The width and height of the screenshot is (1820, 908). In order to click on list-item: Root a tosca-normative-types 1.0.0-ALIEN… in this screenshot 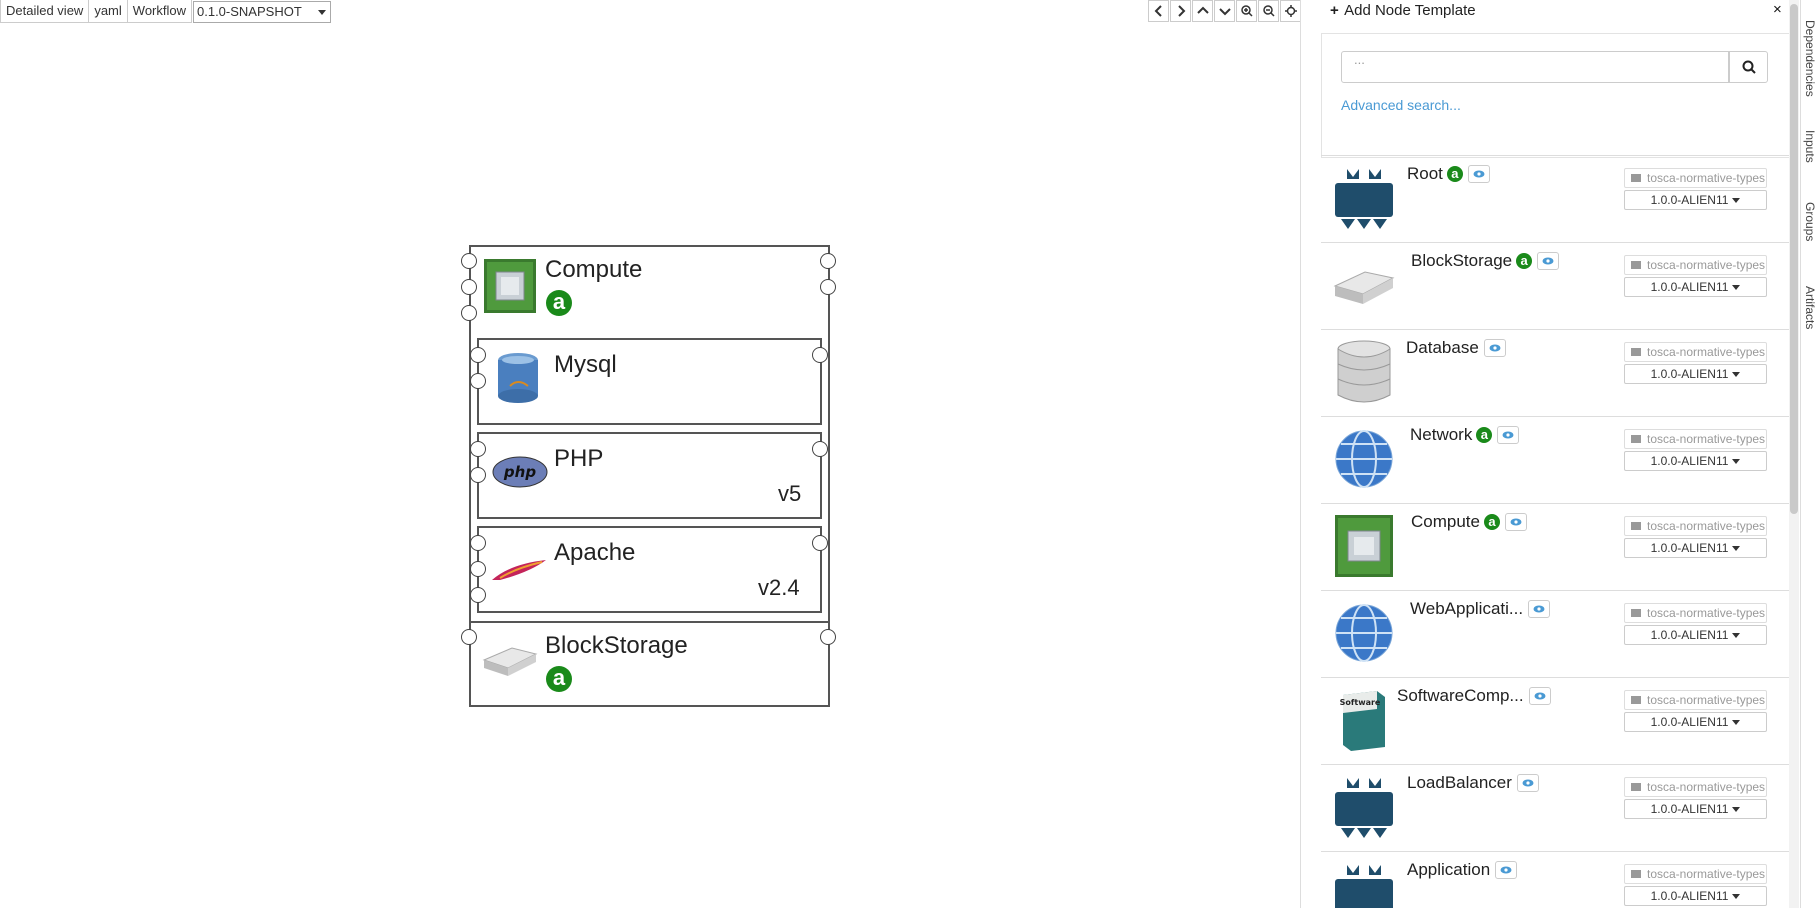, I will do `click(1555, 198)`.